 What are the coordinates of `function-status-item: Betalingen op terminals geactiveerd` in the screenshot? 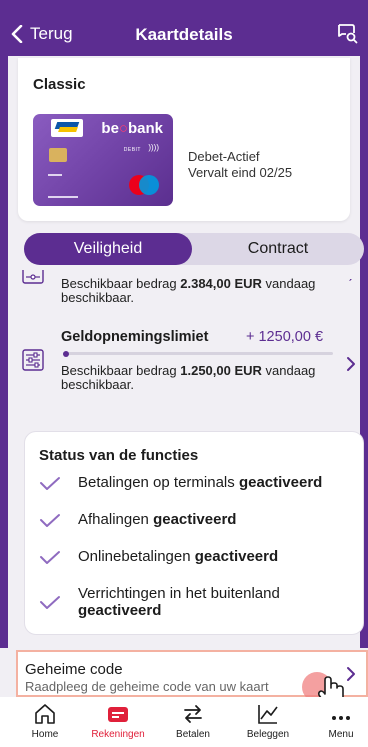 It's located at (180, 483).